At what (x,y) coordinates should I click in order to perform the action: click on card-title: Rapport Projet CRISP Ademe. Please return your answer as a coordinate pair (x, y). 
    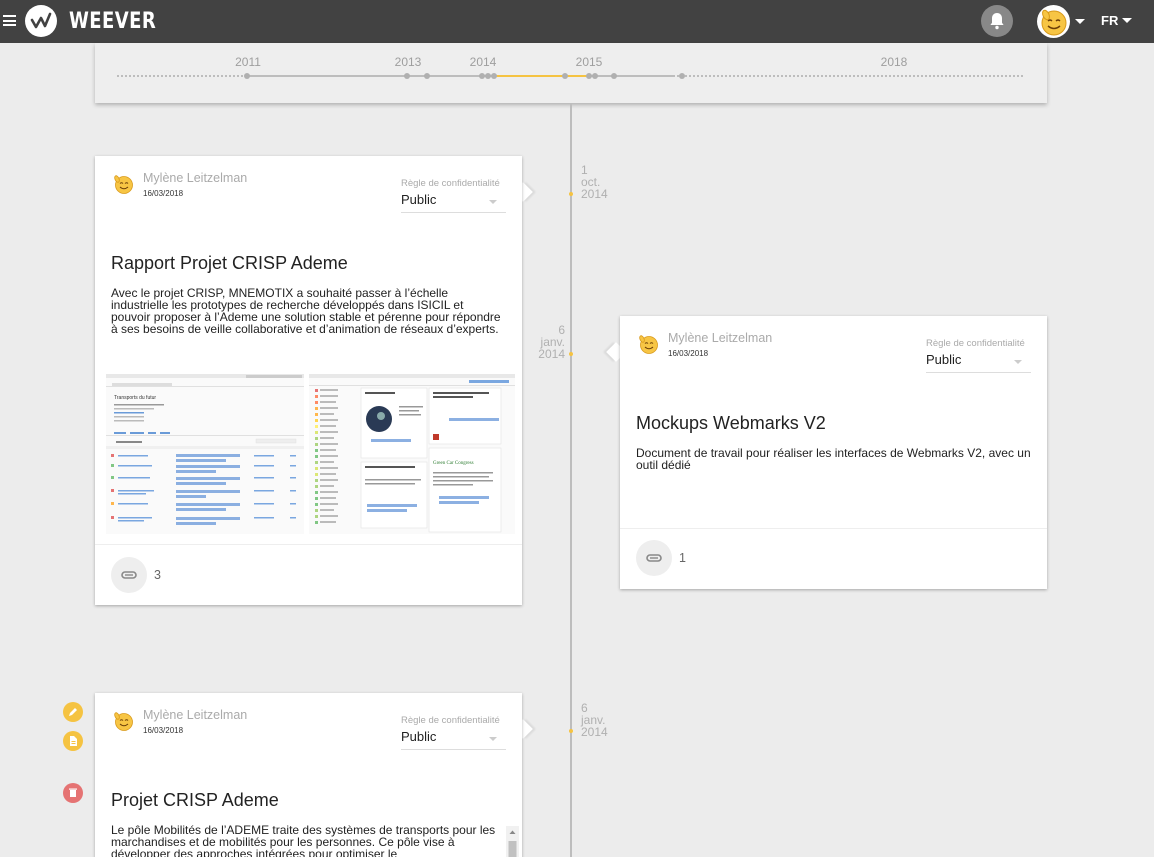
    Looking at the image, I should click on (229, 263).